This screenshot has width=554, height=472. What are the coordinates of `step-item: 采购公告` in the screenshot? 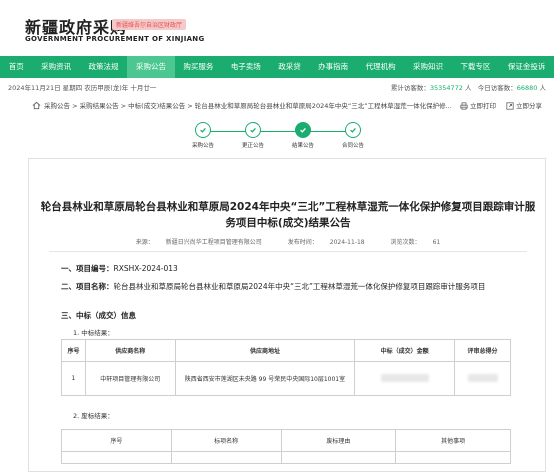 It's located at (203, 135).